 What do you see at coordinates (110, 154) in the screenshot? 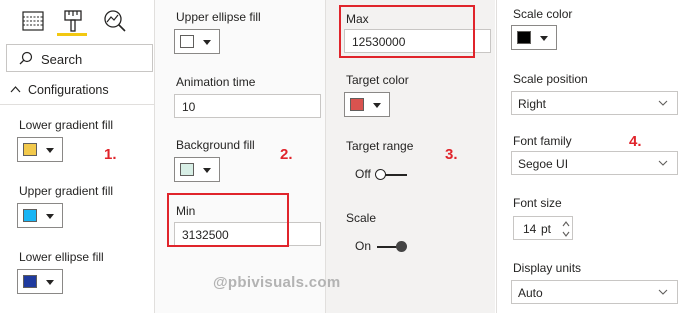
I see `step-marker-1: 1.` at bounding box center [110, 154].